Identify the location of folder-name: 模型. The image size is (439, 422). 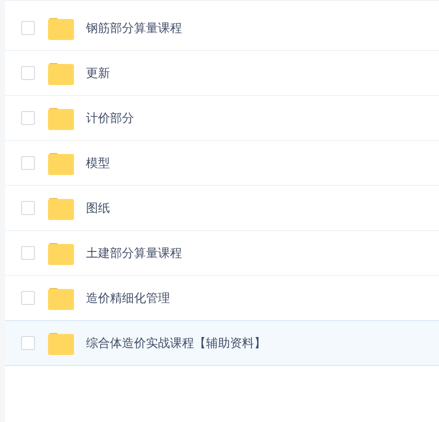
(98, 163).